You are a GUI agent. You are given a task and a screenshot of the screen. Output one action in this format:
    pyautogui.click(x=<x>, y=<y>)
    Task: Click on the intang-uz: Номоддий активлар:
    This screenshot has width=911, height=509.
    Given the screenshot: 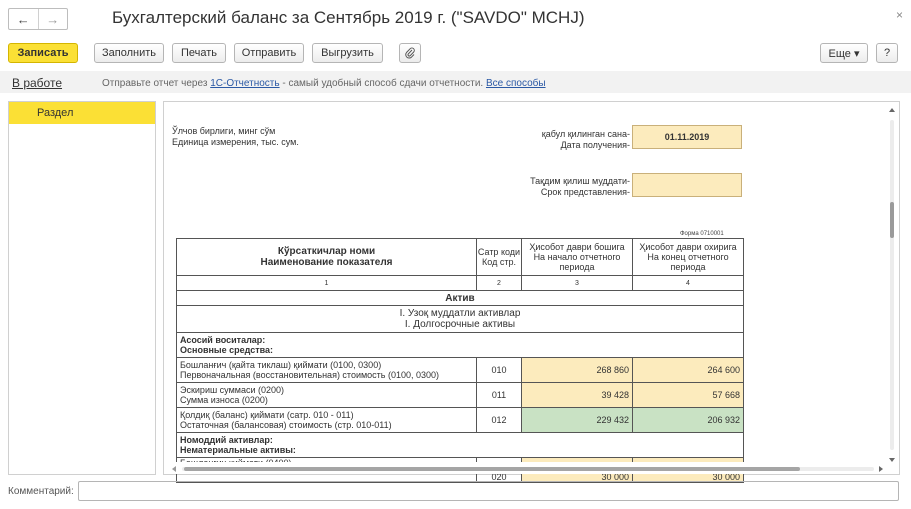 What is the action you would take?
    pyautogui.click(x=226, y=440)
    